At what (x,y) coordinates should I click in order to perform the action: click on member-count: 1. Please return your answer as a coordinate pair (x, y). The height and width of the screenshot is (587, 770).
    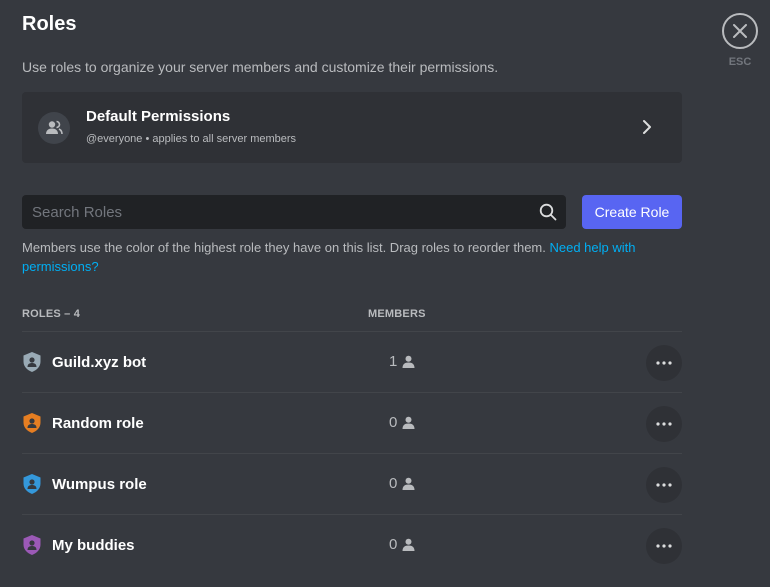
    Looking at the image, I should click on (402, 361).